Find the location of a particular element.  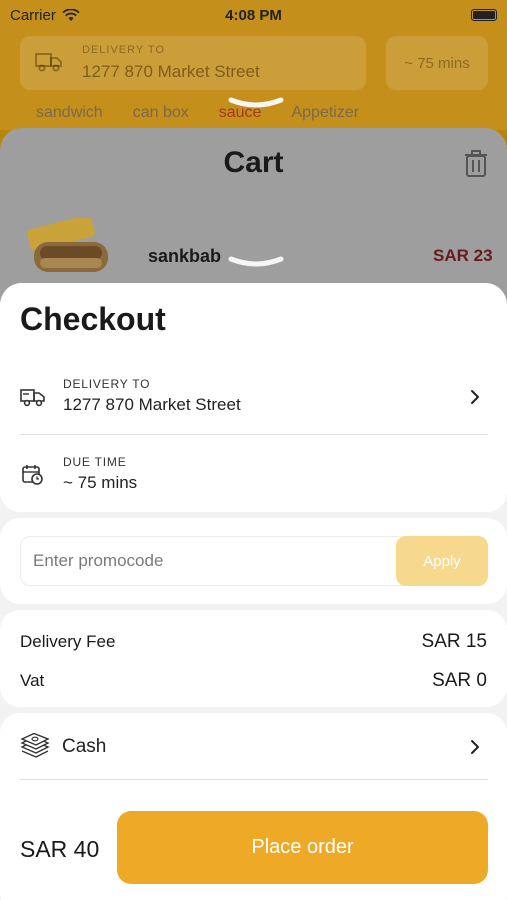

order-total: SAR 40 is located at coordinates (60, 849).